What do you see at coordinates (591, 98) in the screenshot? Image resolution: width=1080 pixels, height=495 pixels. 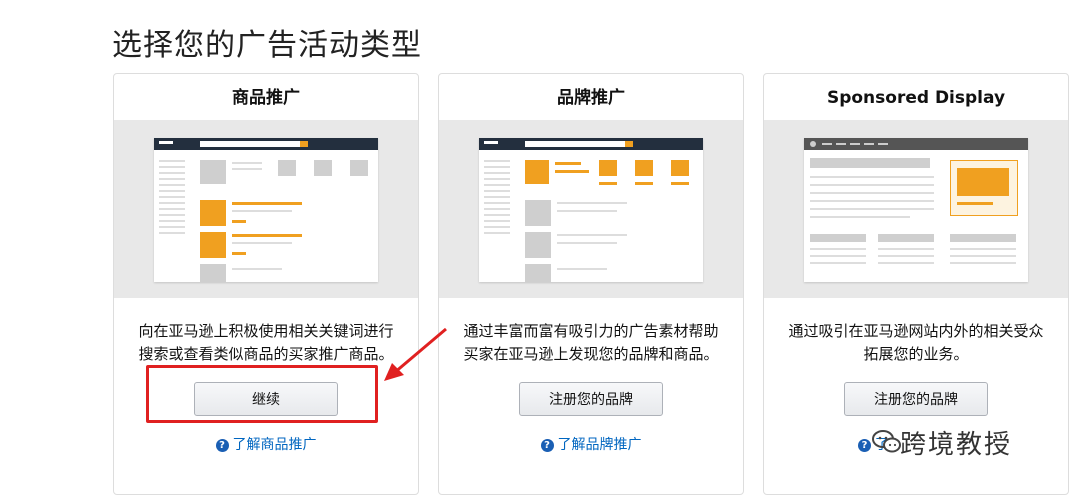 I see `card-title: 品牌推广` at bounding box center [591, 98].